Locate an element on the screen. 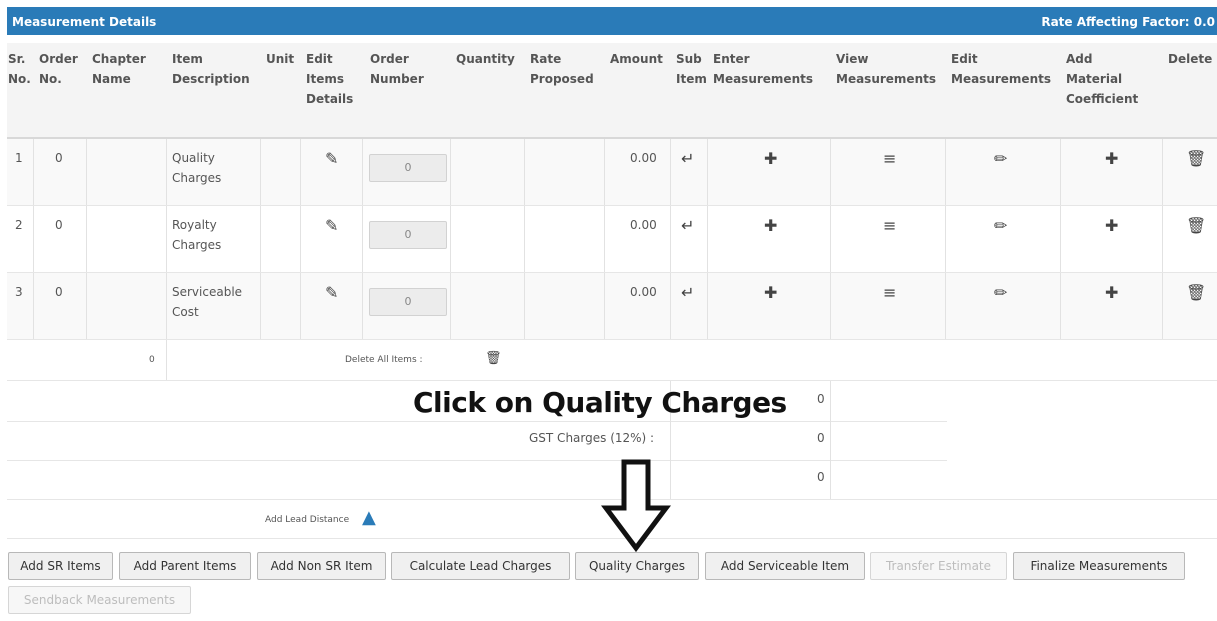 The image size is (1217, 621). col-order-no: Order No. is located at coordinates (58, 69).